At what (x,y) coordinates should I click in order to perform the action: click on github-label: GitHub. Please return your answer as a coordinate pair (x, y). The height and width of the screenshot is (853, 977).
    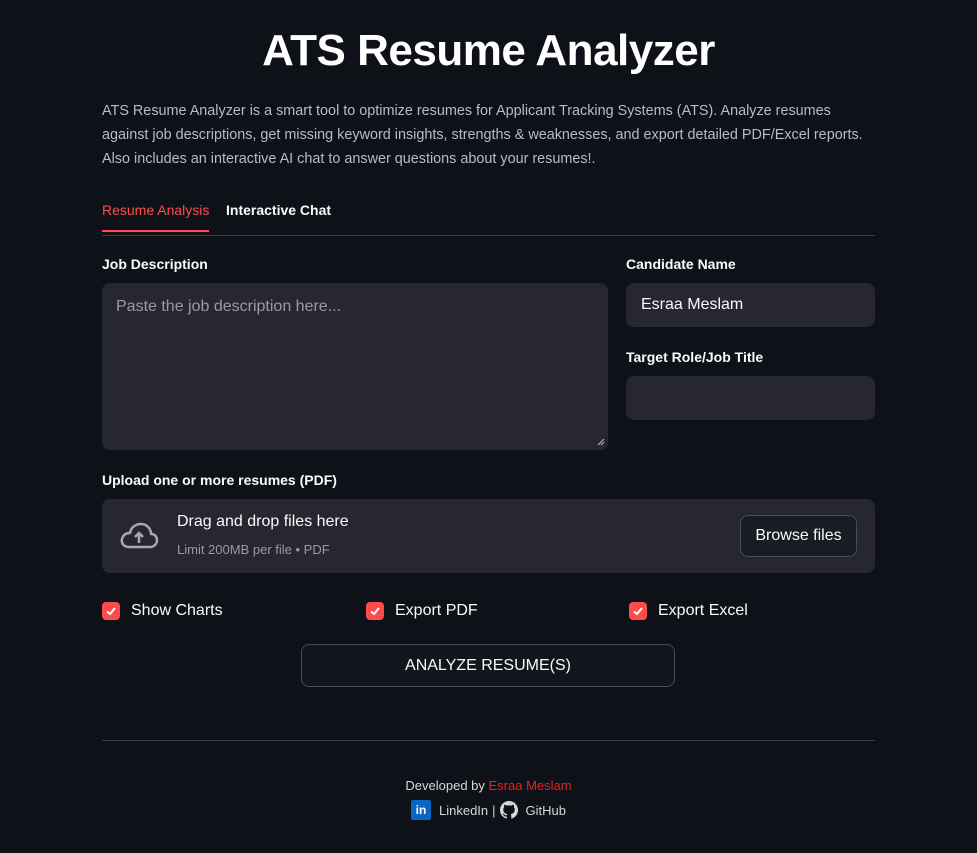
    Looking at the image, I should click on (545, 810).